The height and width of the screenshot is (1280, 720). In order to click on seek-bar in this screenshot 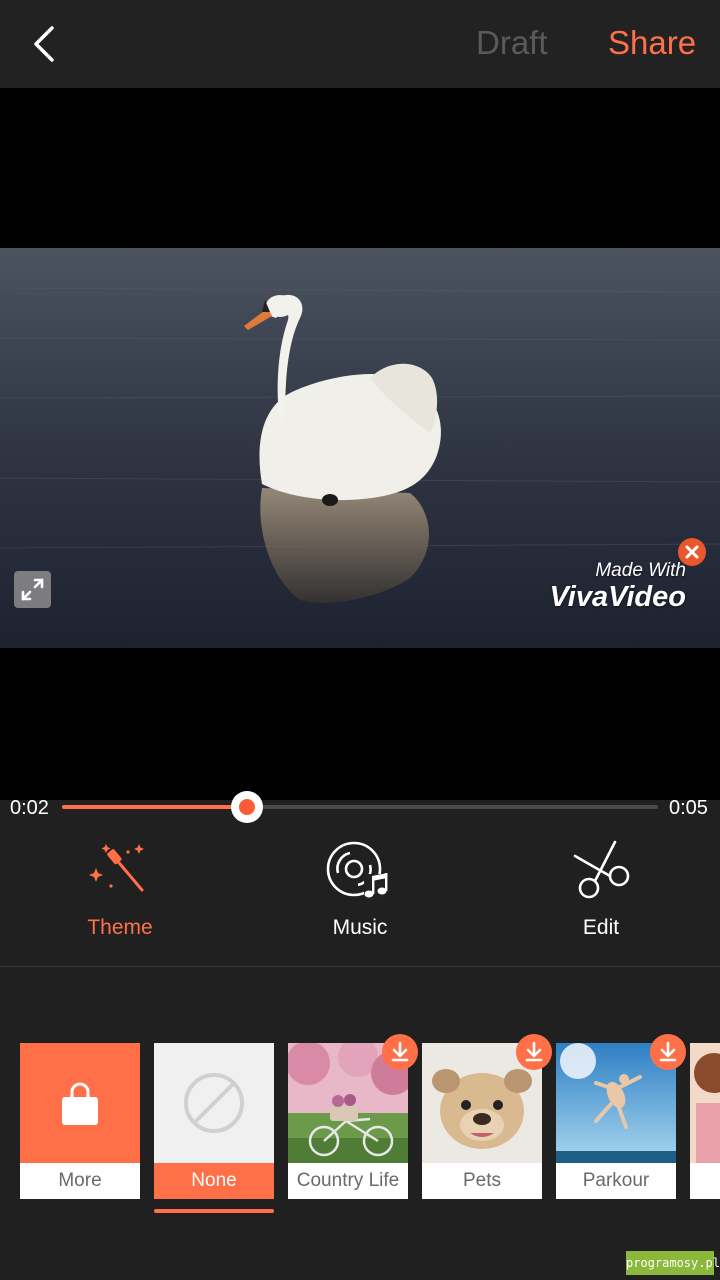, I will do `click(360, 807)`.